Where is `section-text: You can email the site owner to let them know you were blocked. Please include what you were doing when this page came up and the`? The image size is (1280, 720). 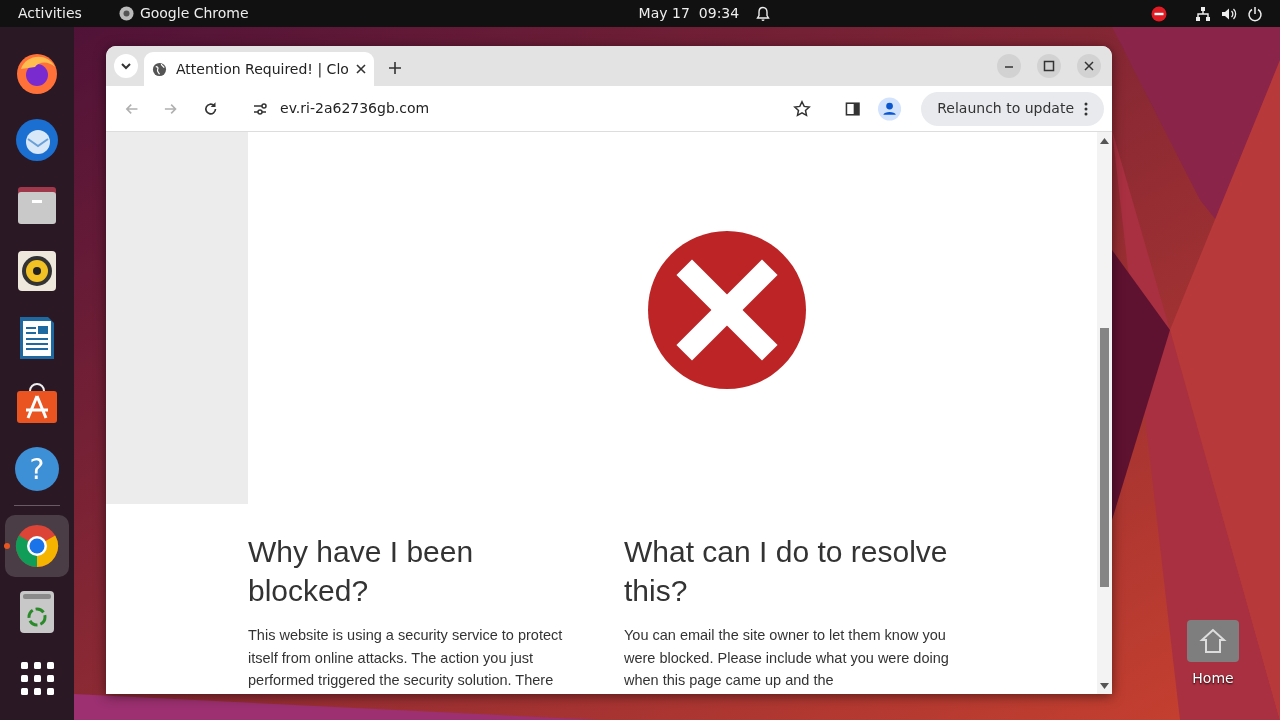 section-text: You can email the site owner to let them know you were blocked. Please include what you were doing when this page came up and the is located at coordinates (787, 658).